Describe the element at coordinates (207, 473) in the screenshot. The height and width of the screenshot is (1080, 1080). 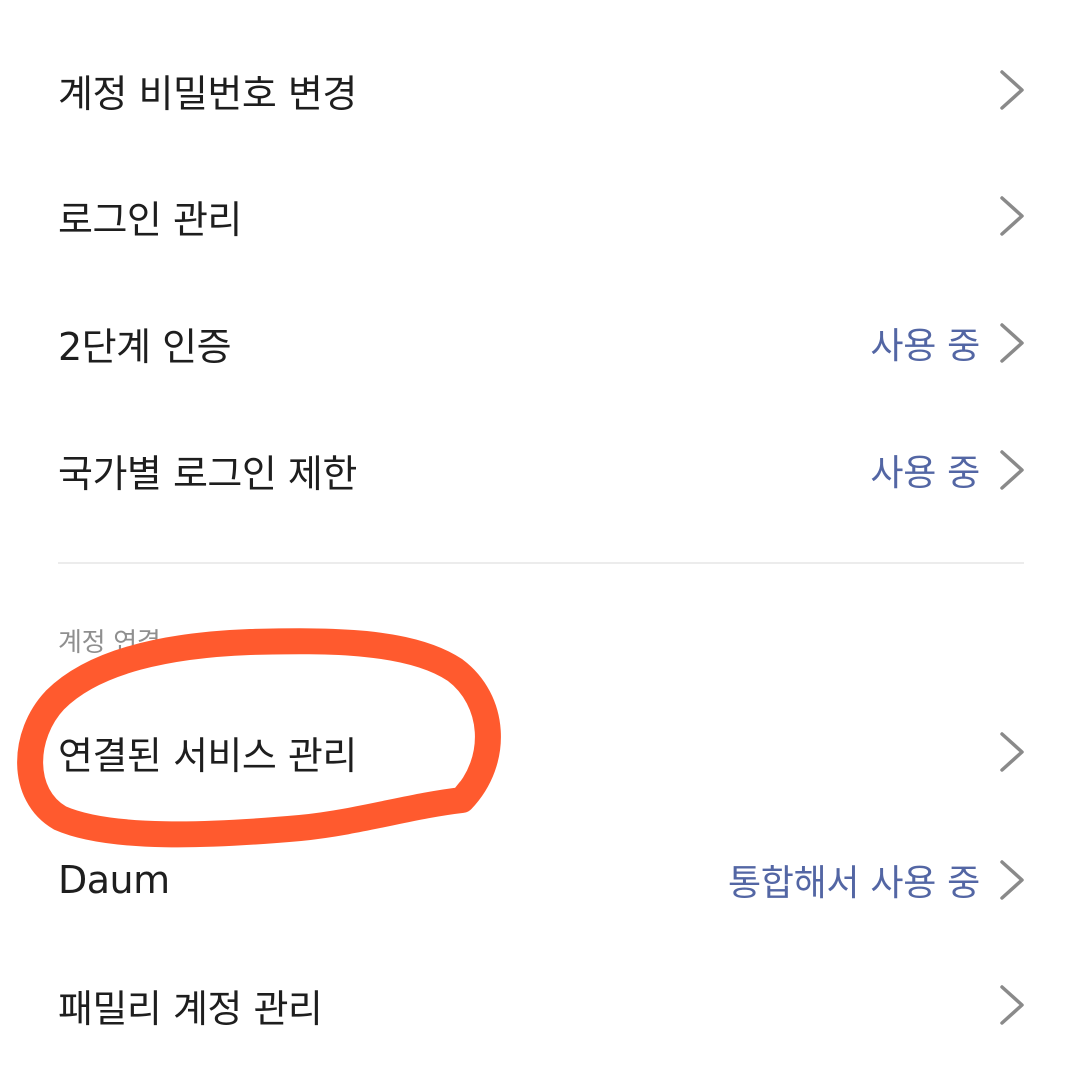
I see `menu-row-label: 국가별 로그인 제한` at that location.